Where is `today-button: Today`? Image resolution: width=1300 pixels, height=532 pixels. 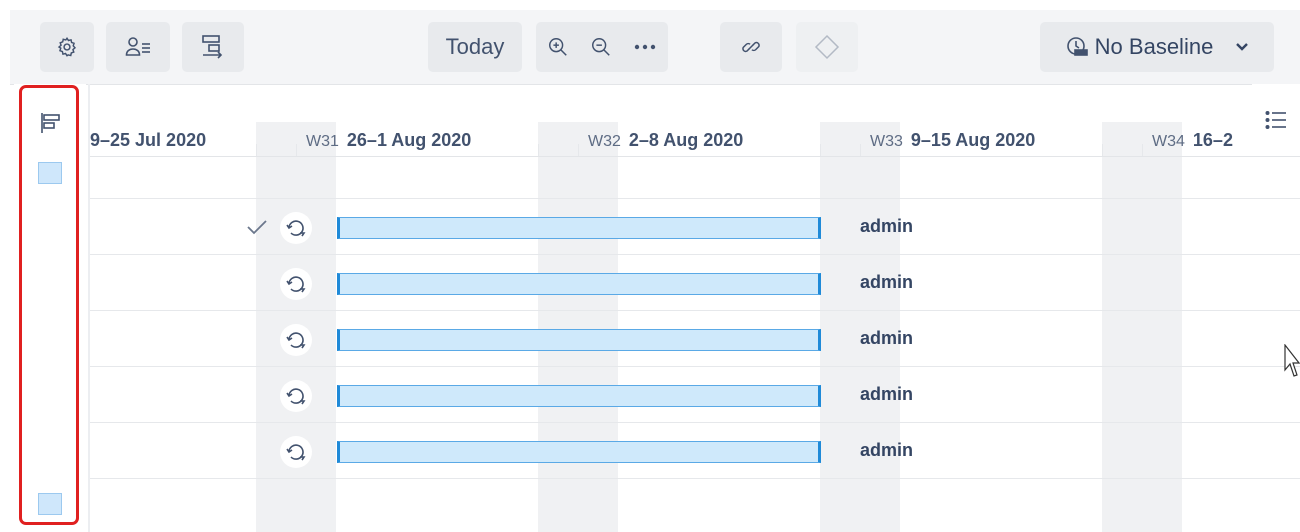 today-button: Today is located at coordinates (475, 47).